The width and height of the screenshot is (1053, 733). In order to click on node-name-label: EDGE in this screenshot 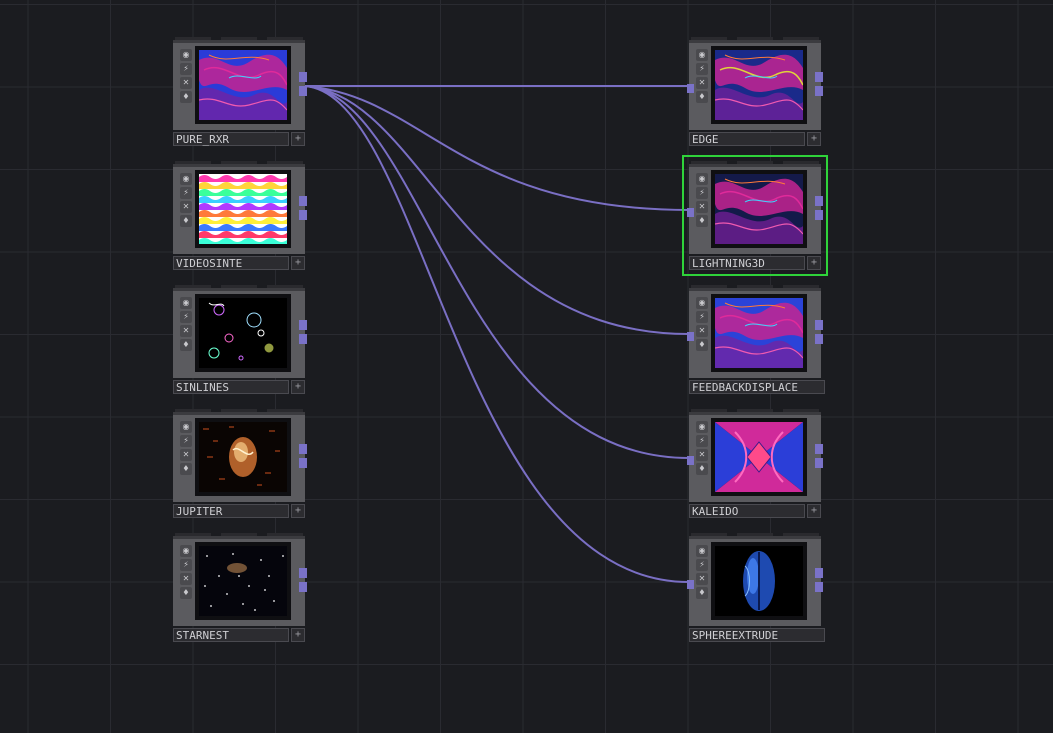, I will do `click(747, 139)`.